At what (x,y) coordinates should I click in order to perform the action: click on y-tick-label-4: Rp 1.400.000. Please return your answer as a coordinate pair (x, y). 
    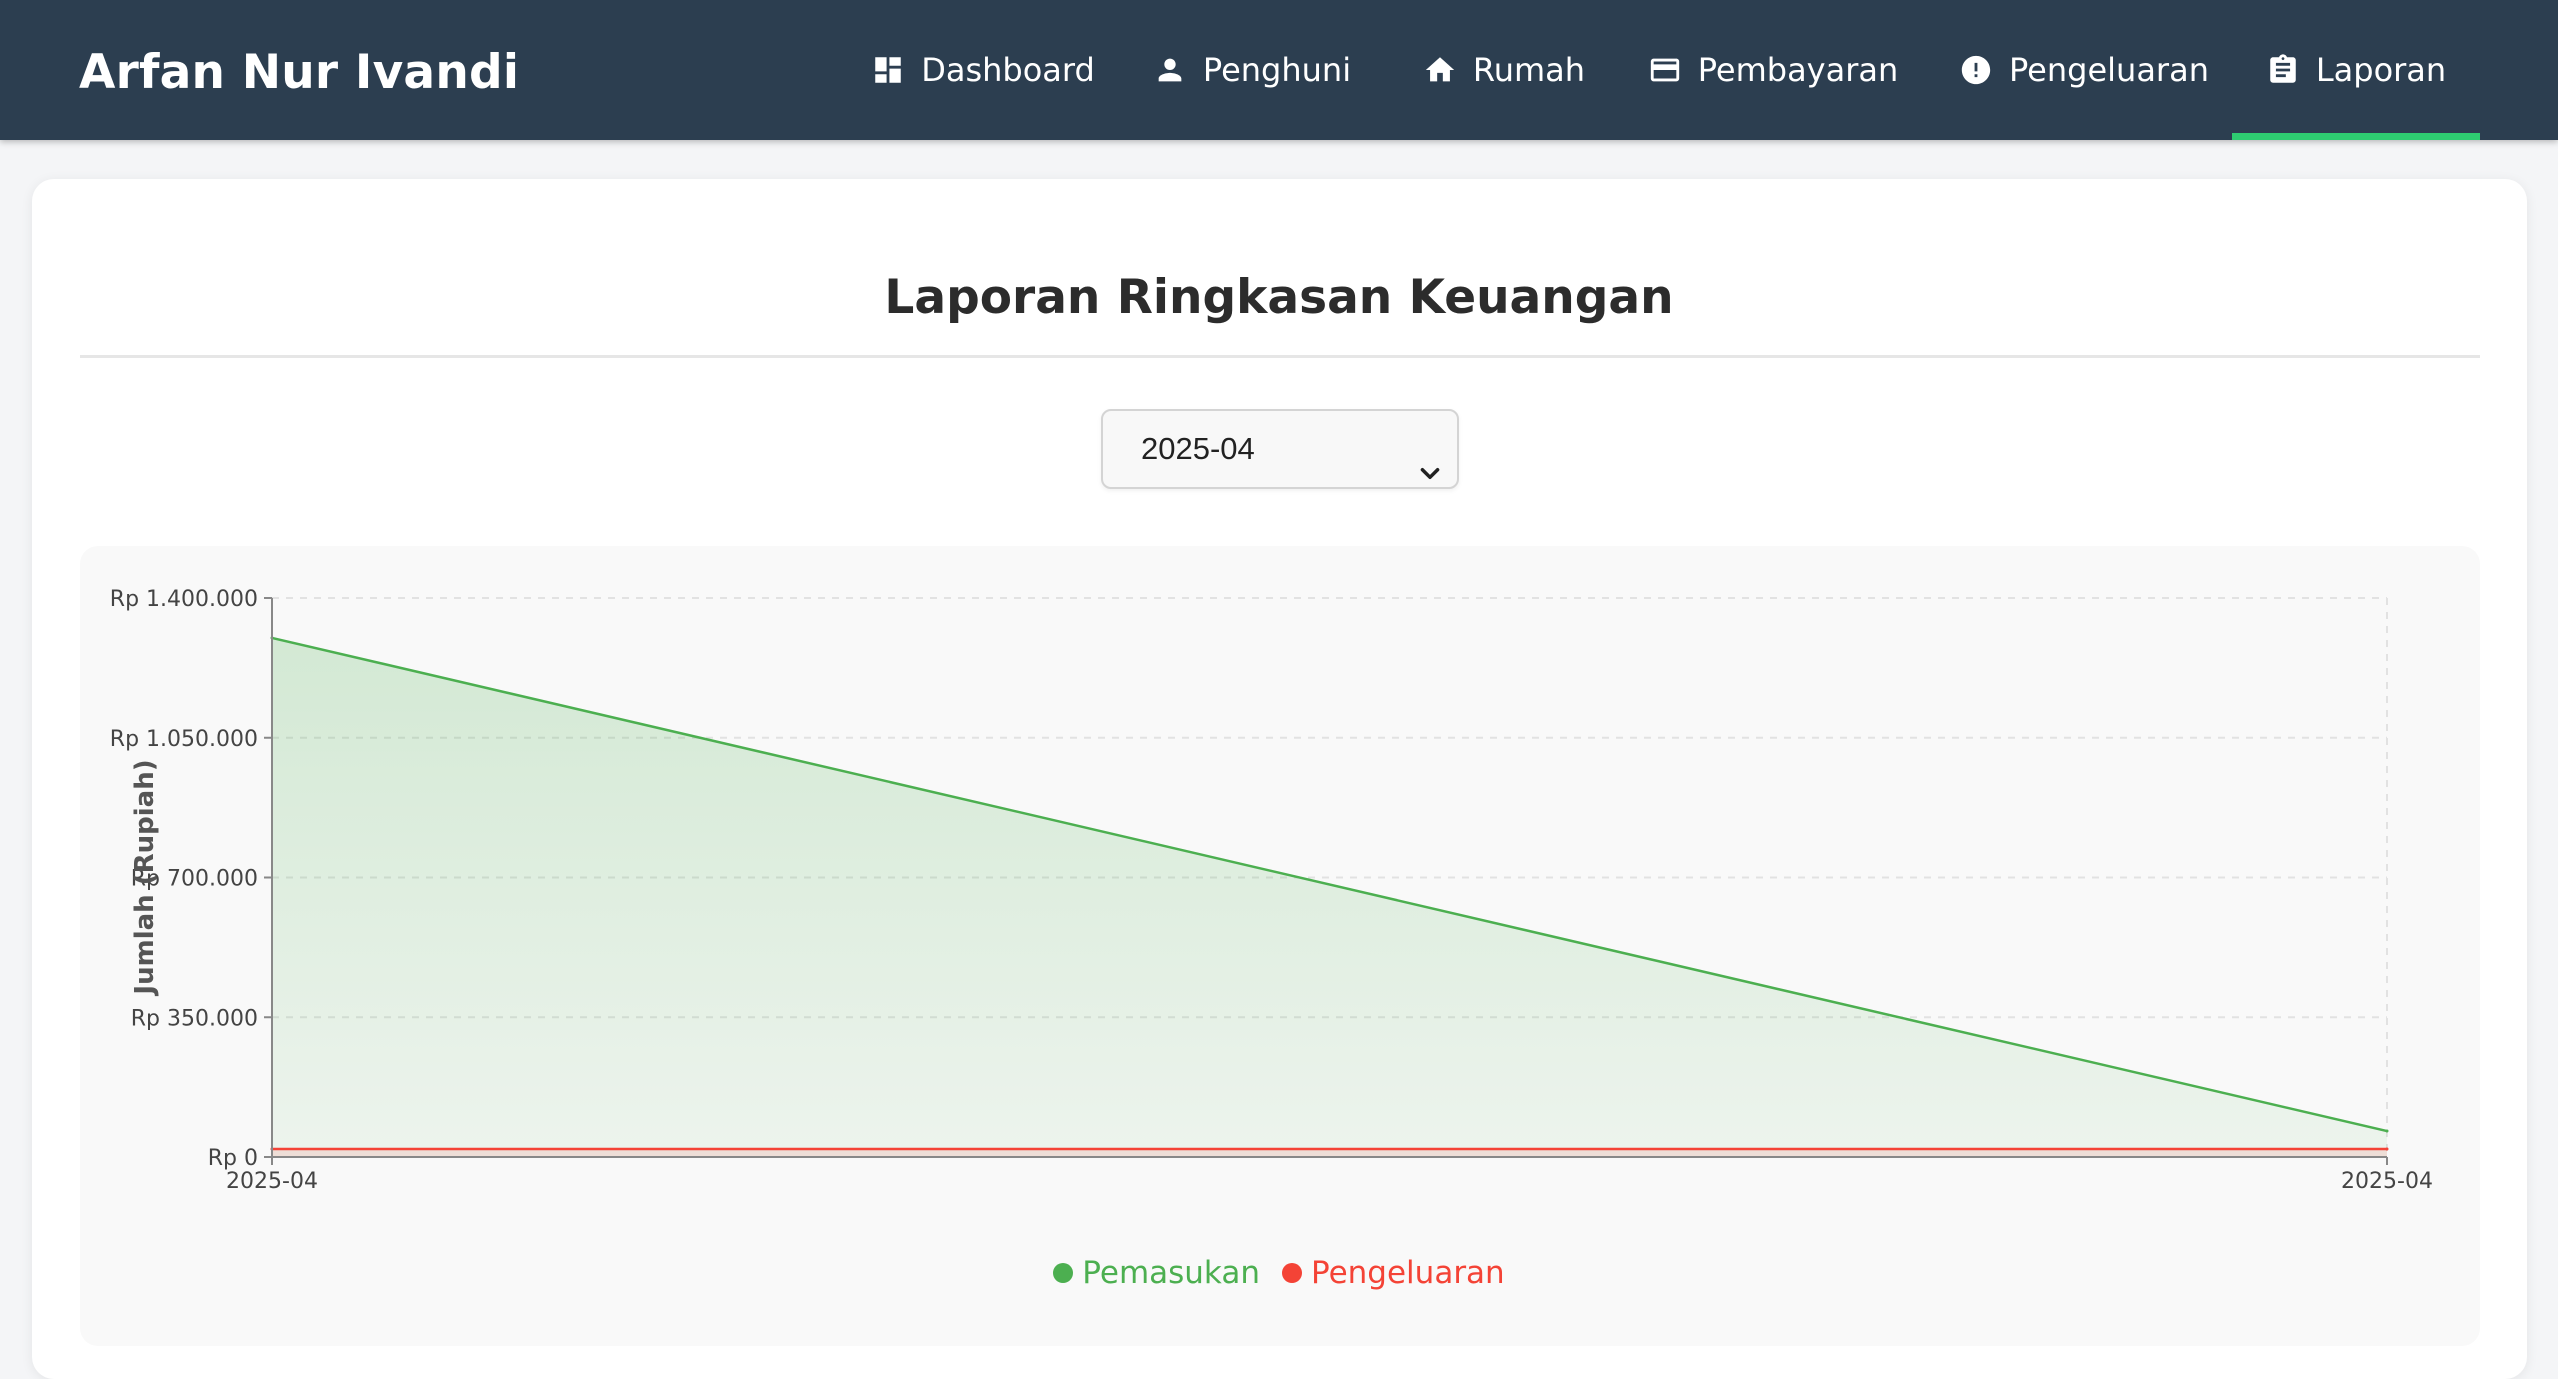
    Looking at the image, I should click on (184, 599).